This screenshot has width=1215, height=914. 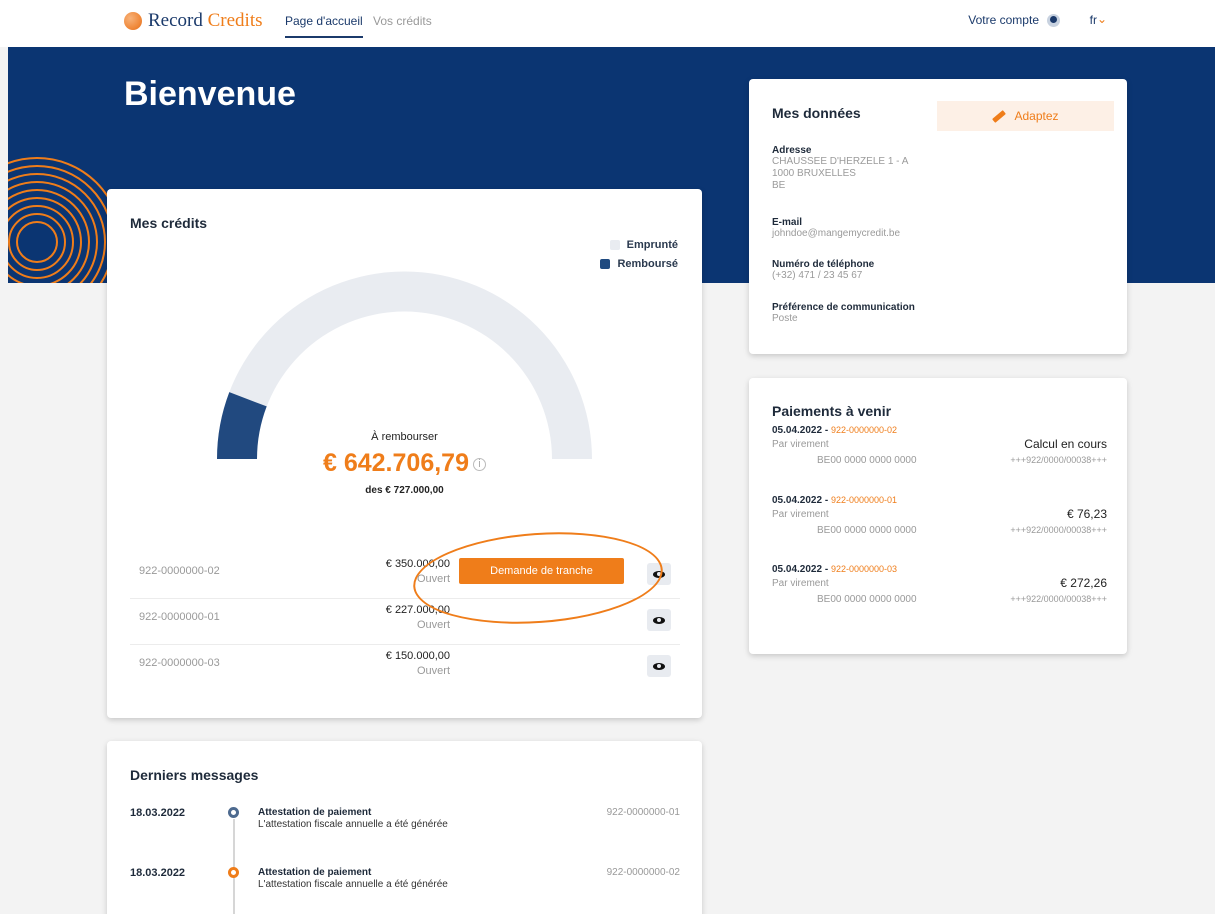 What do you see at coordinates (823, 264) in the screenshot?
I see `phone-label: Numéro de téléphone` at bounding box center [823, 264].